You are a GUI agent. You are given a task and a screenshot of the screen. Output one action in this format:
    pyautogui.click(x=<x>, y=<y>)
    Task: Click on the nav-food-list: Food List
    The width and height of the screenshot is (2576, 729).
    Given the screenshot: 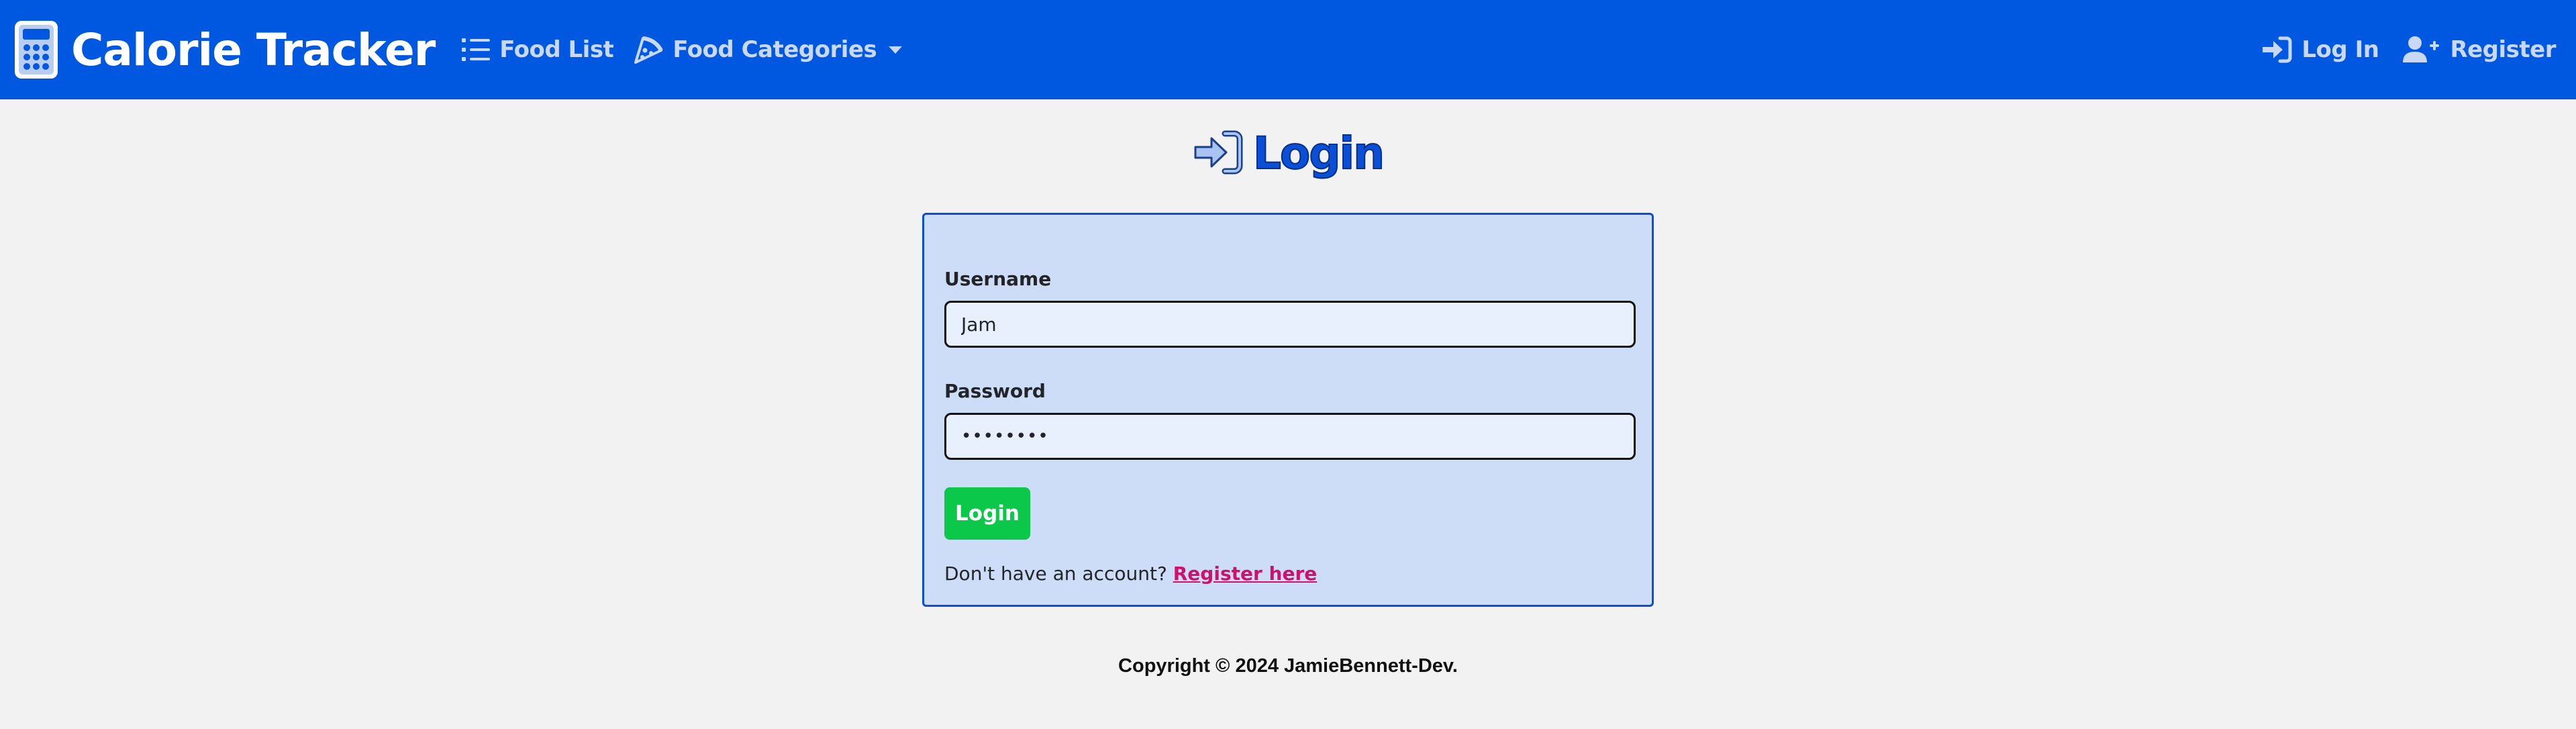 What is the action you would take?
    pyautogui.click(x=538, y=50)
    